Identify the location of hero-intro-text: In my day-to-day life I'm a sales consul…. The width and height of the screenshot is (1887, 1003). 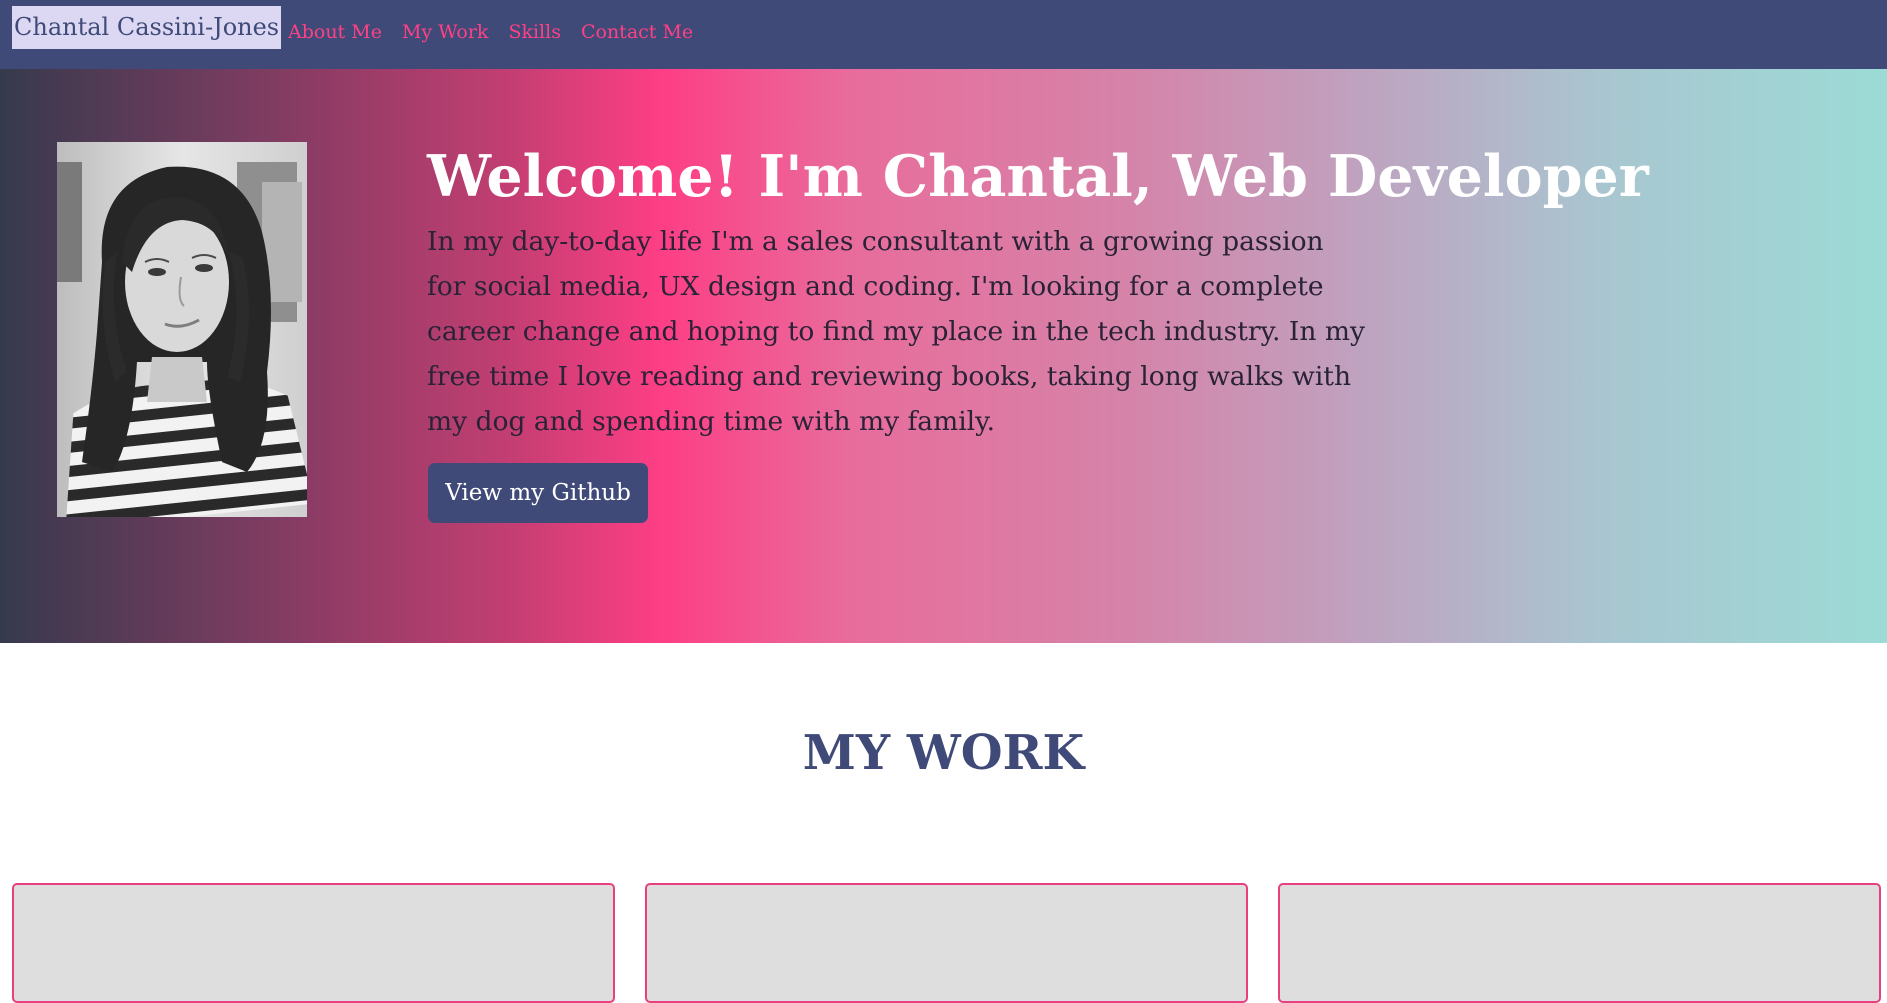
(896, 331).